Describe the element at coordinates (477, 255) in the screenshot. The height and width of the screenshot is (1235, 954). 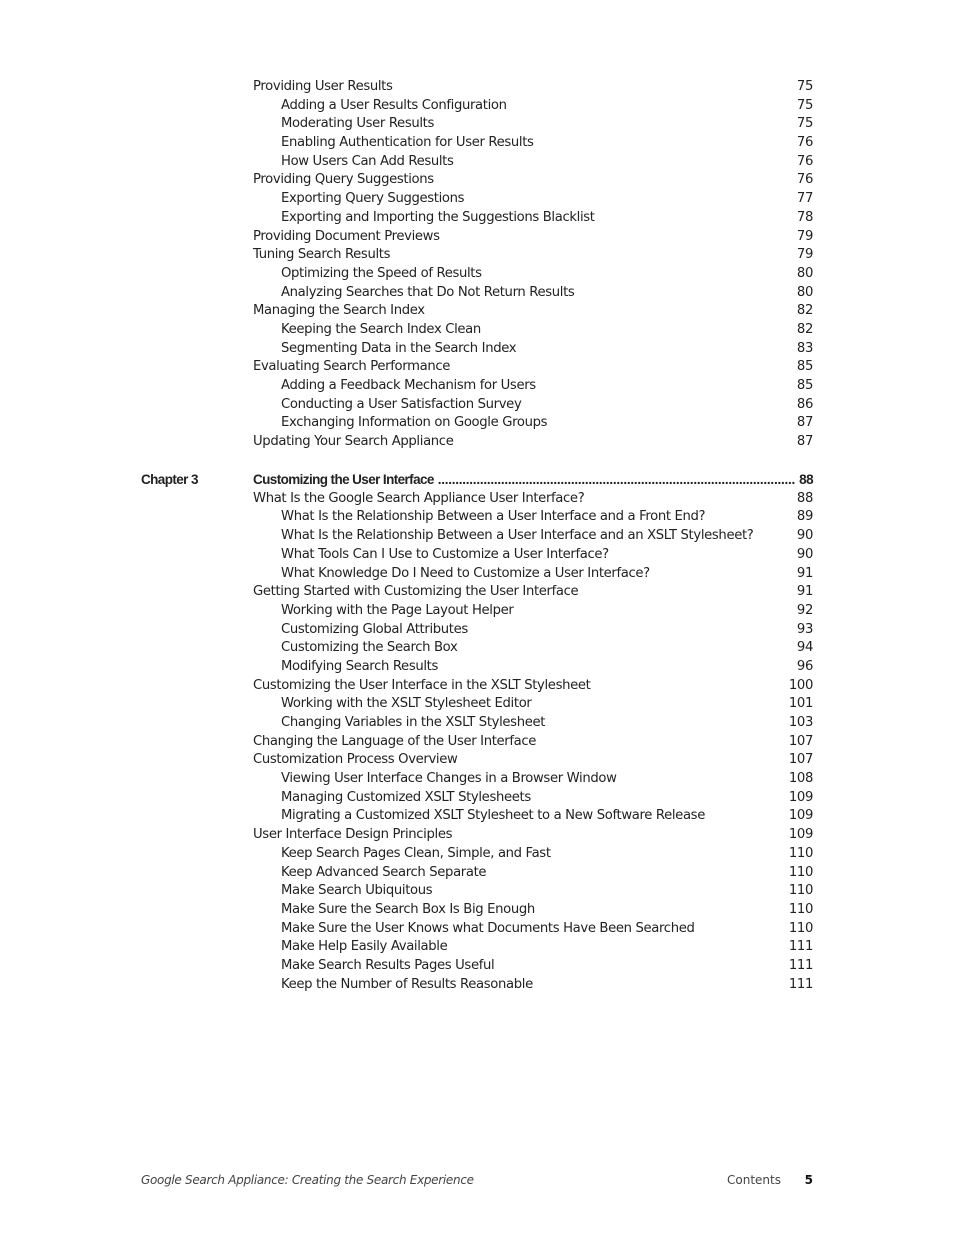
I see `toc-entry: Tuning Search Results 79` at that location.